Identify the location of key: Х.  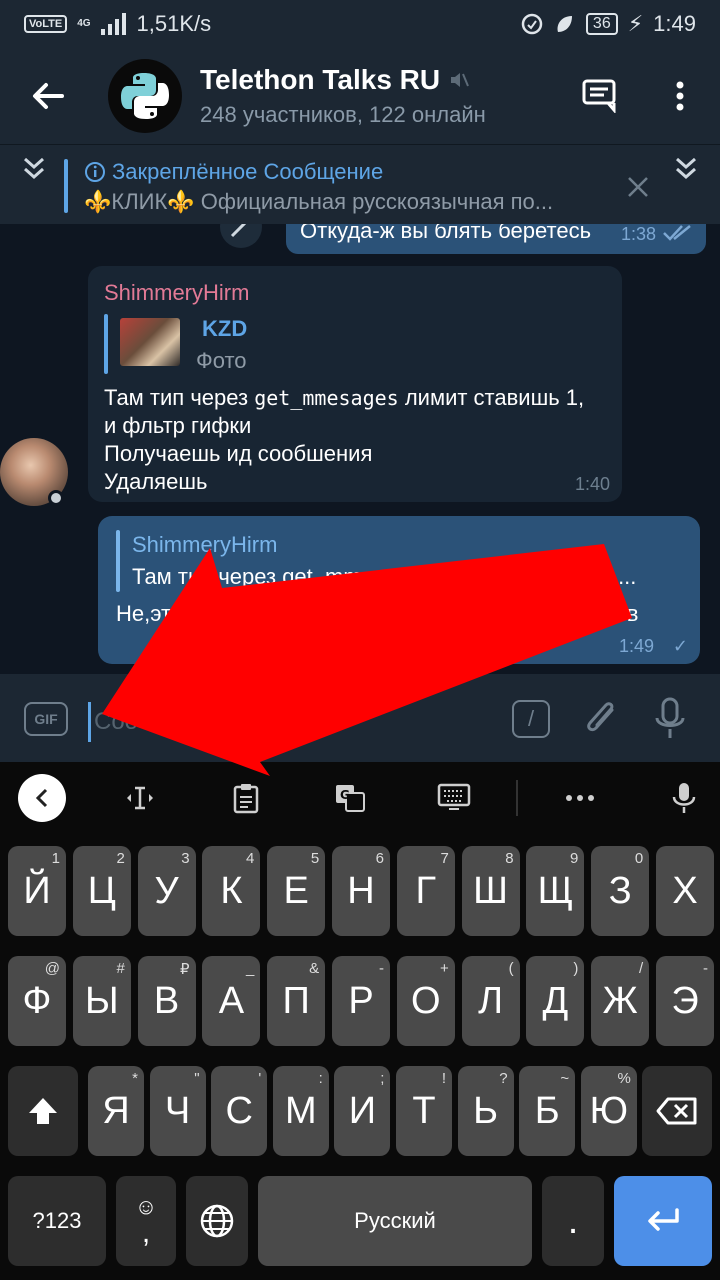
(685, 891).